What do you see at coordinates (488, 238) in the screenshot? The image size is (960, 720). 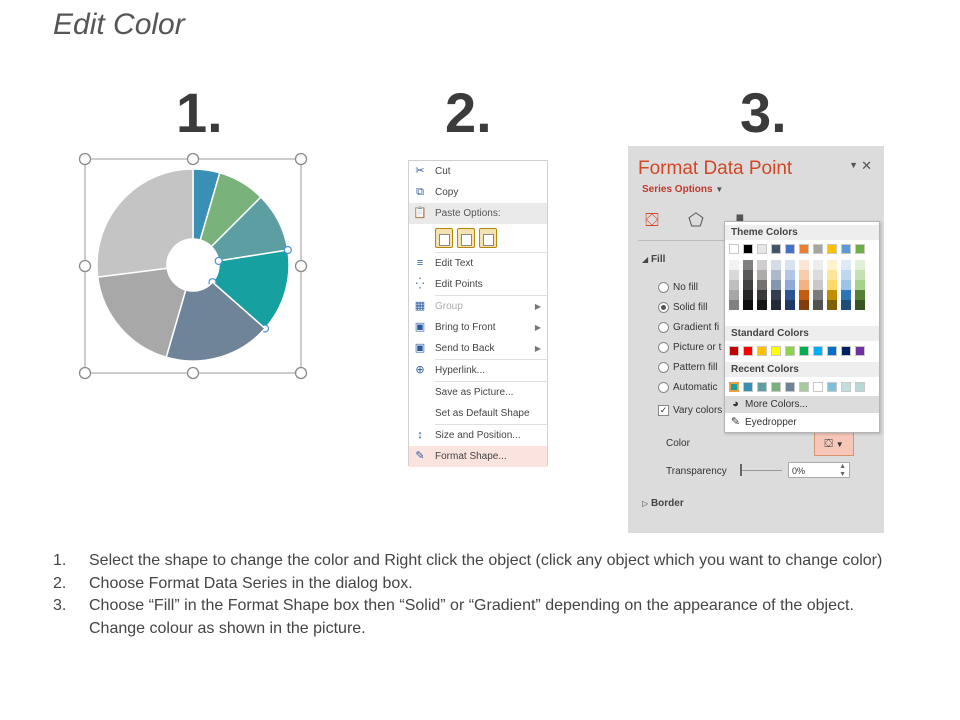 I see `paste-picture-icon` at bounding box center [488, 238].